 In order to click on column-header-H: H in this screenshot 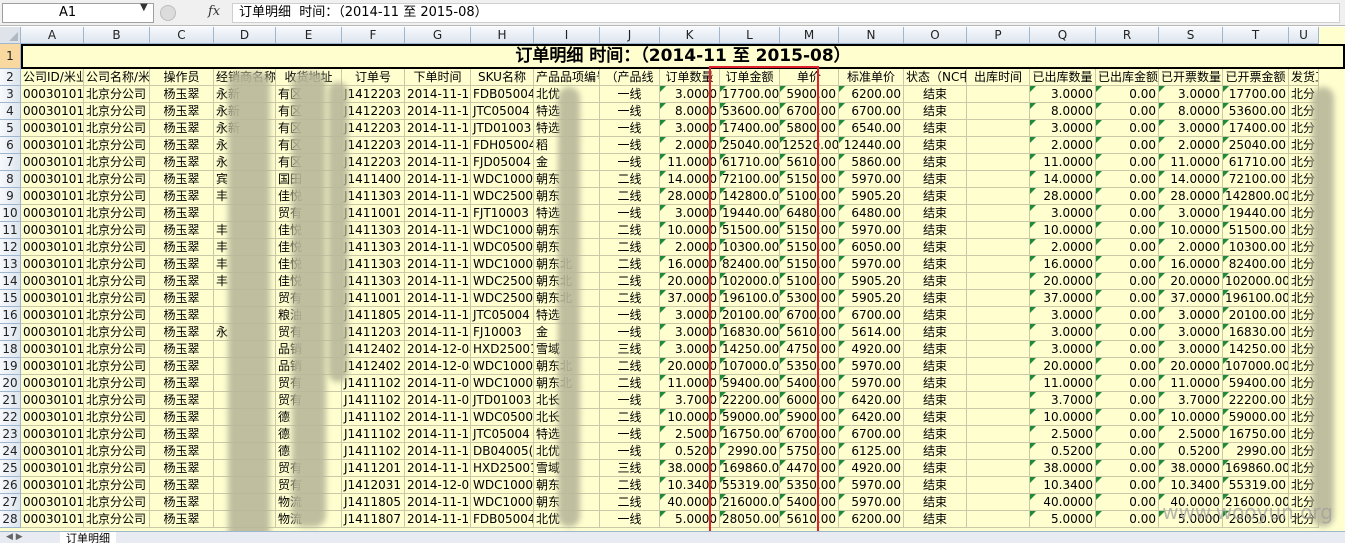, I will do `click(502, 35)`.